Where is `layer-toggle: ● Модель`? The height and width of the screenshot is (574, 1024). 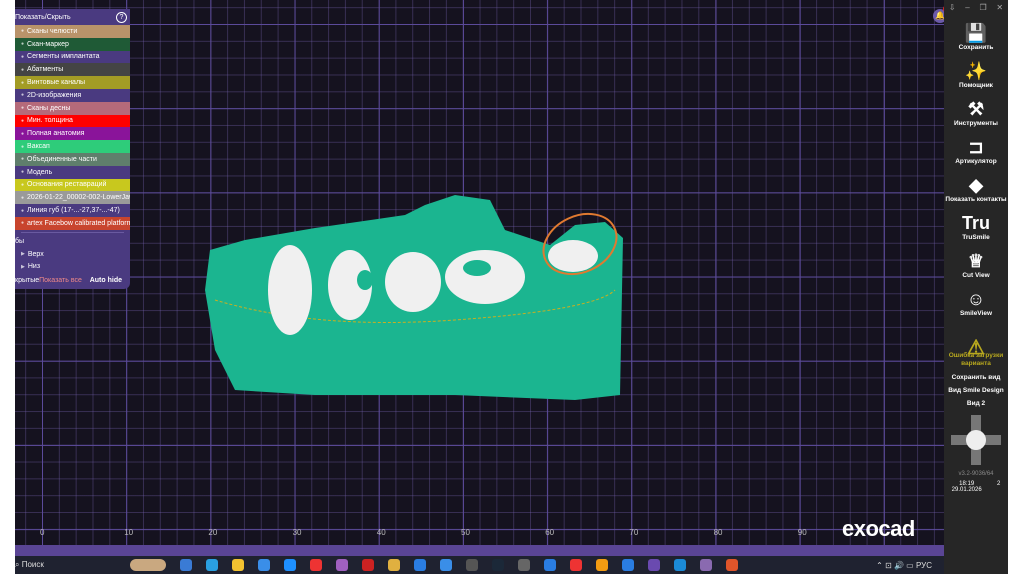
layer-toggle: ● Модель is located at coordinates (72, 172).